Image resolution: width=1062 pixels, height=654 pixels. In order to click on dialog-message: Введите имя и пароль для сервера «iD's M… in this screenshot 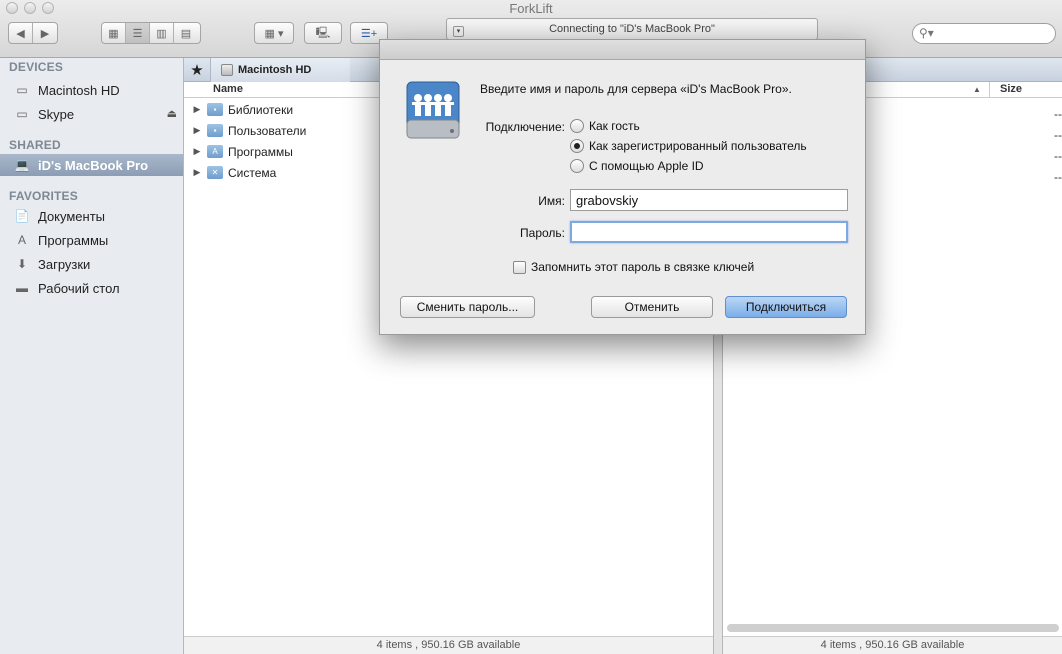, I will do `click(636, 89)`.